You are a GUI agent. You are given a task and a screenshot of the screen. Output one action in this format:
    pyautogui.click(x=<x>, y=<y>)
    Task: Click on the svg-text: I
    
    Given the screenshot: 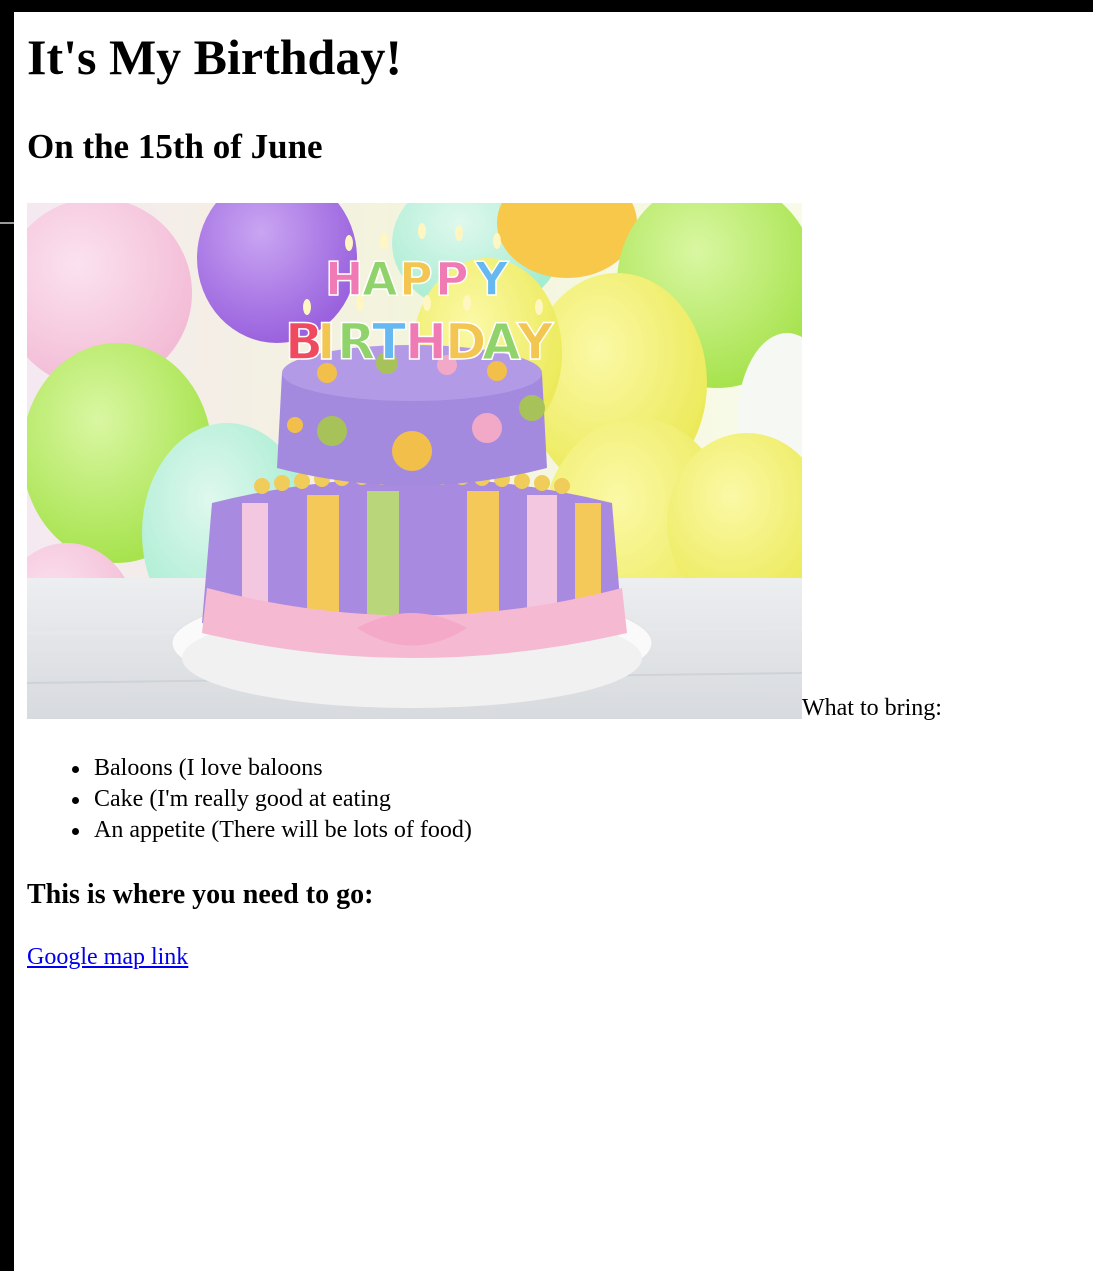 What is the action you would take?
    pyautogui.click(x=326, y=342)
    